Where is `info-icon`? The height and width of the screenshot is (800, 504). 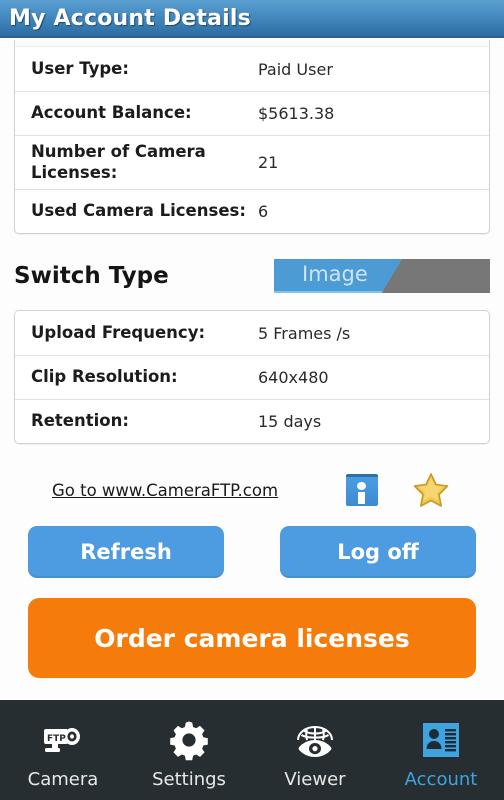
info-icon is located at coordinates (362, 490).